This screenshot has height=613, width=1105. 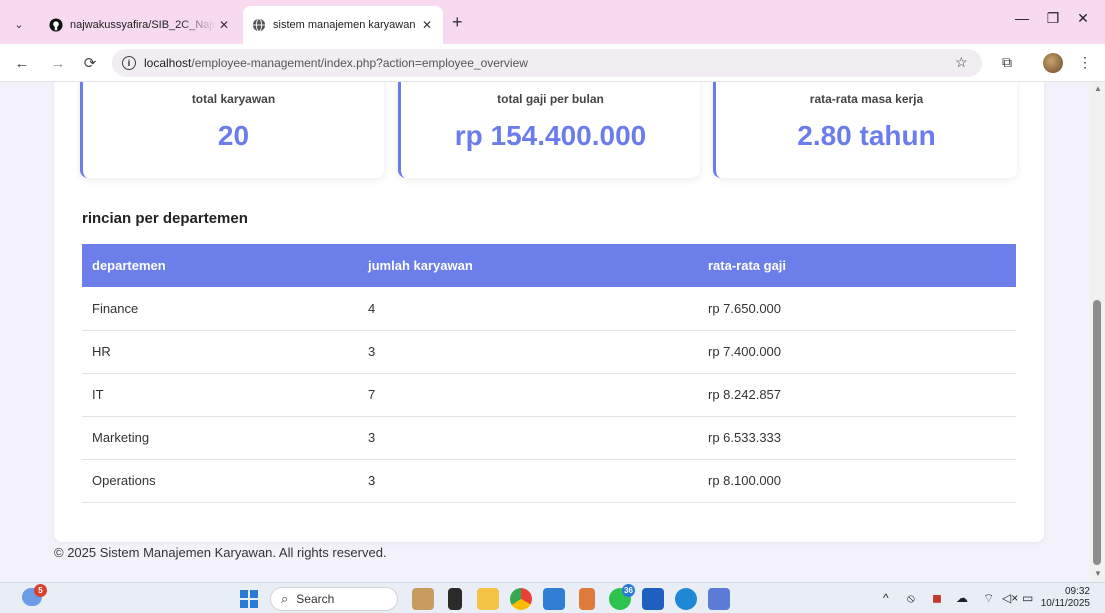 What do you see at coordinates (1077, 591) in the screenshot?
I see `clock-time: 09:32` at bounding box center [1077, 591].